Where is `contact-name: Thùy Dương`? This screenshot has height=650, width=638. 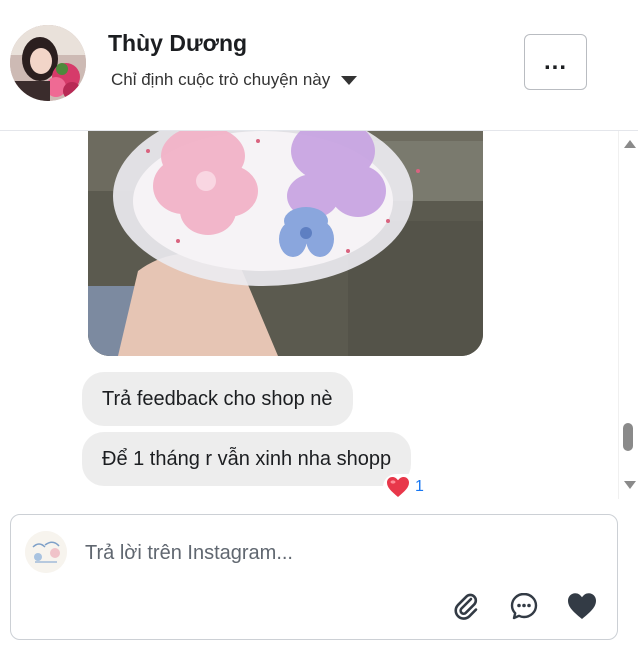
contact-name: Thùy Dương is located at coordinates (178, 43).